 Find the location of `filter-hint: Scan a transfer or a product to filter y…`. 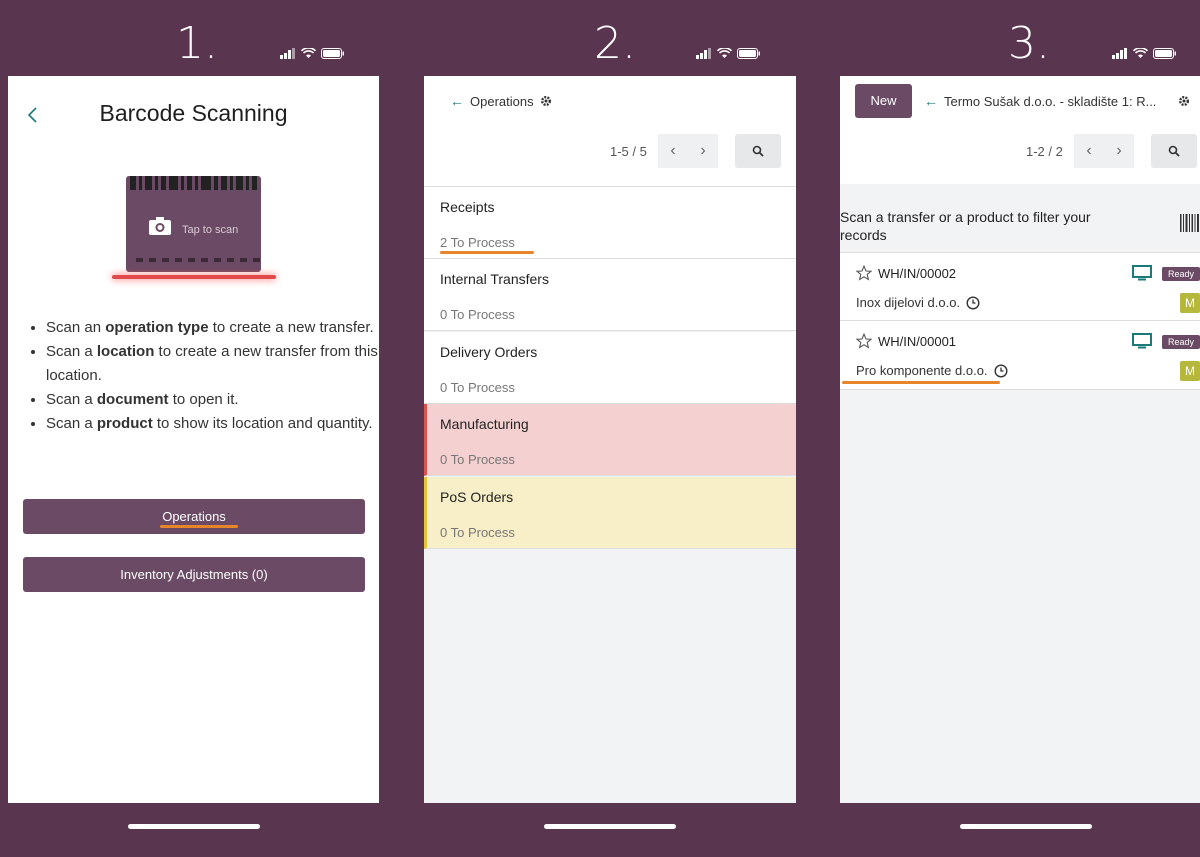

filter-hint: Scan a transfer or a product to filter y… is located at coordinates (965, 226).